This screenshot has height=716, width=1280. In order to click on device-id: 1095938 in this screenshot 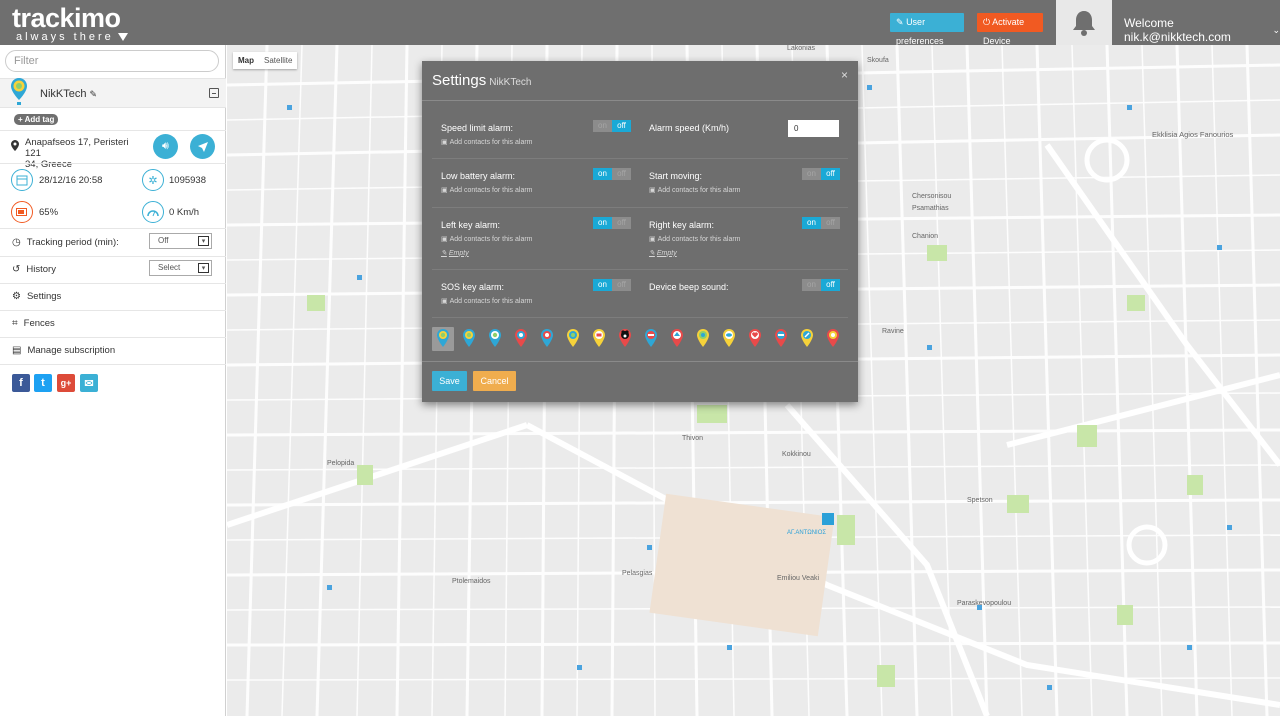, I will do `click(187, 180)`.